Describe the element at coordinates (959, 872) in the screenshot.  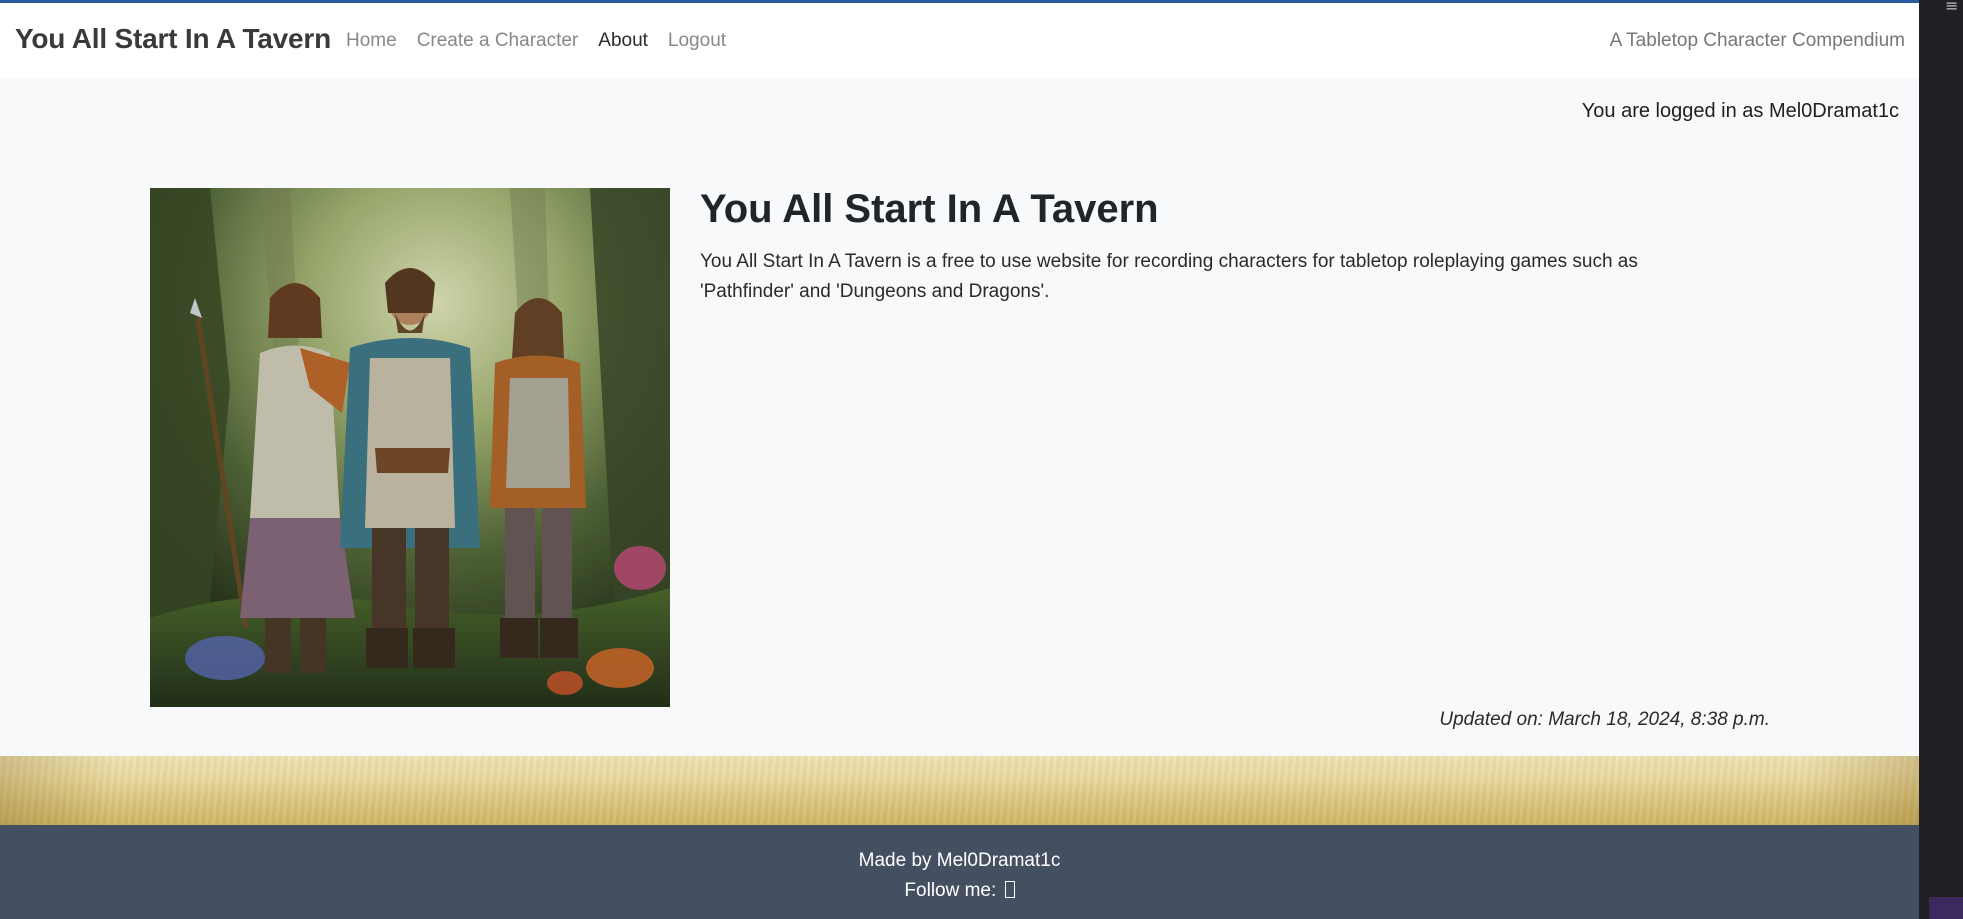
I see `footer: Made by Mel0Dramat1c Follow me:` at that location.